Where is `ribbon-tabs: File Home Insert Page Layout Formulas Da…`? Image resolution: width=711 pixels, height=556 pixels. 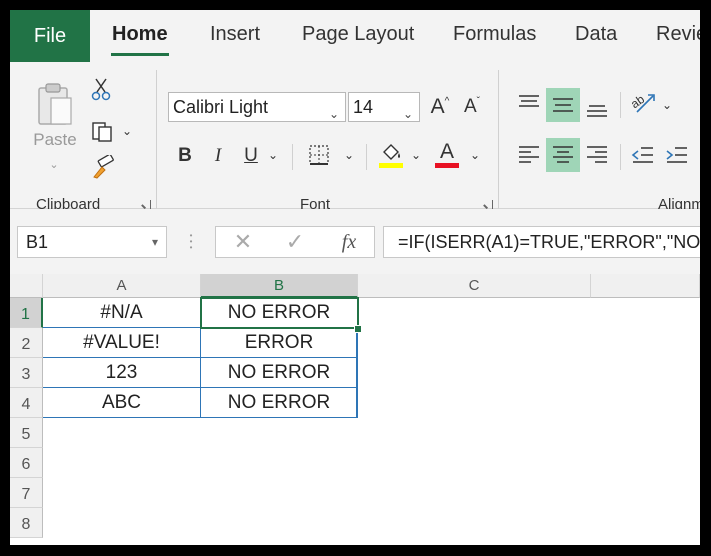 ribbon-tabs: File Home Insert Page Layout Formulas Da… is located at coordinates (355, 36).